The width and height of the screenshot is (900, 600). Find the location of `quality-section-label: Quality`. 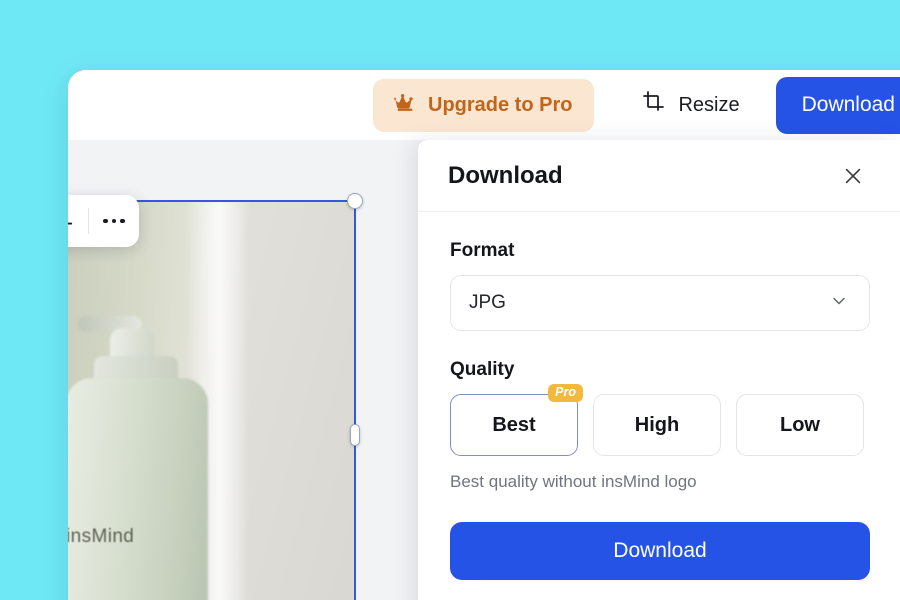

quality-section-label: Quality is located at coordinates (482, 369).